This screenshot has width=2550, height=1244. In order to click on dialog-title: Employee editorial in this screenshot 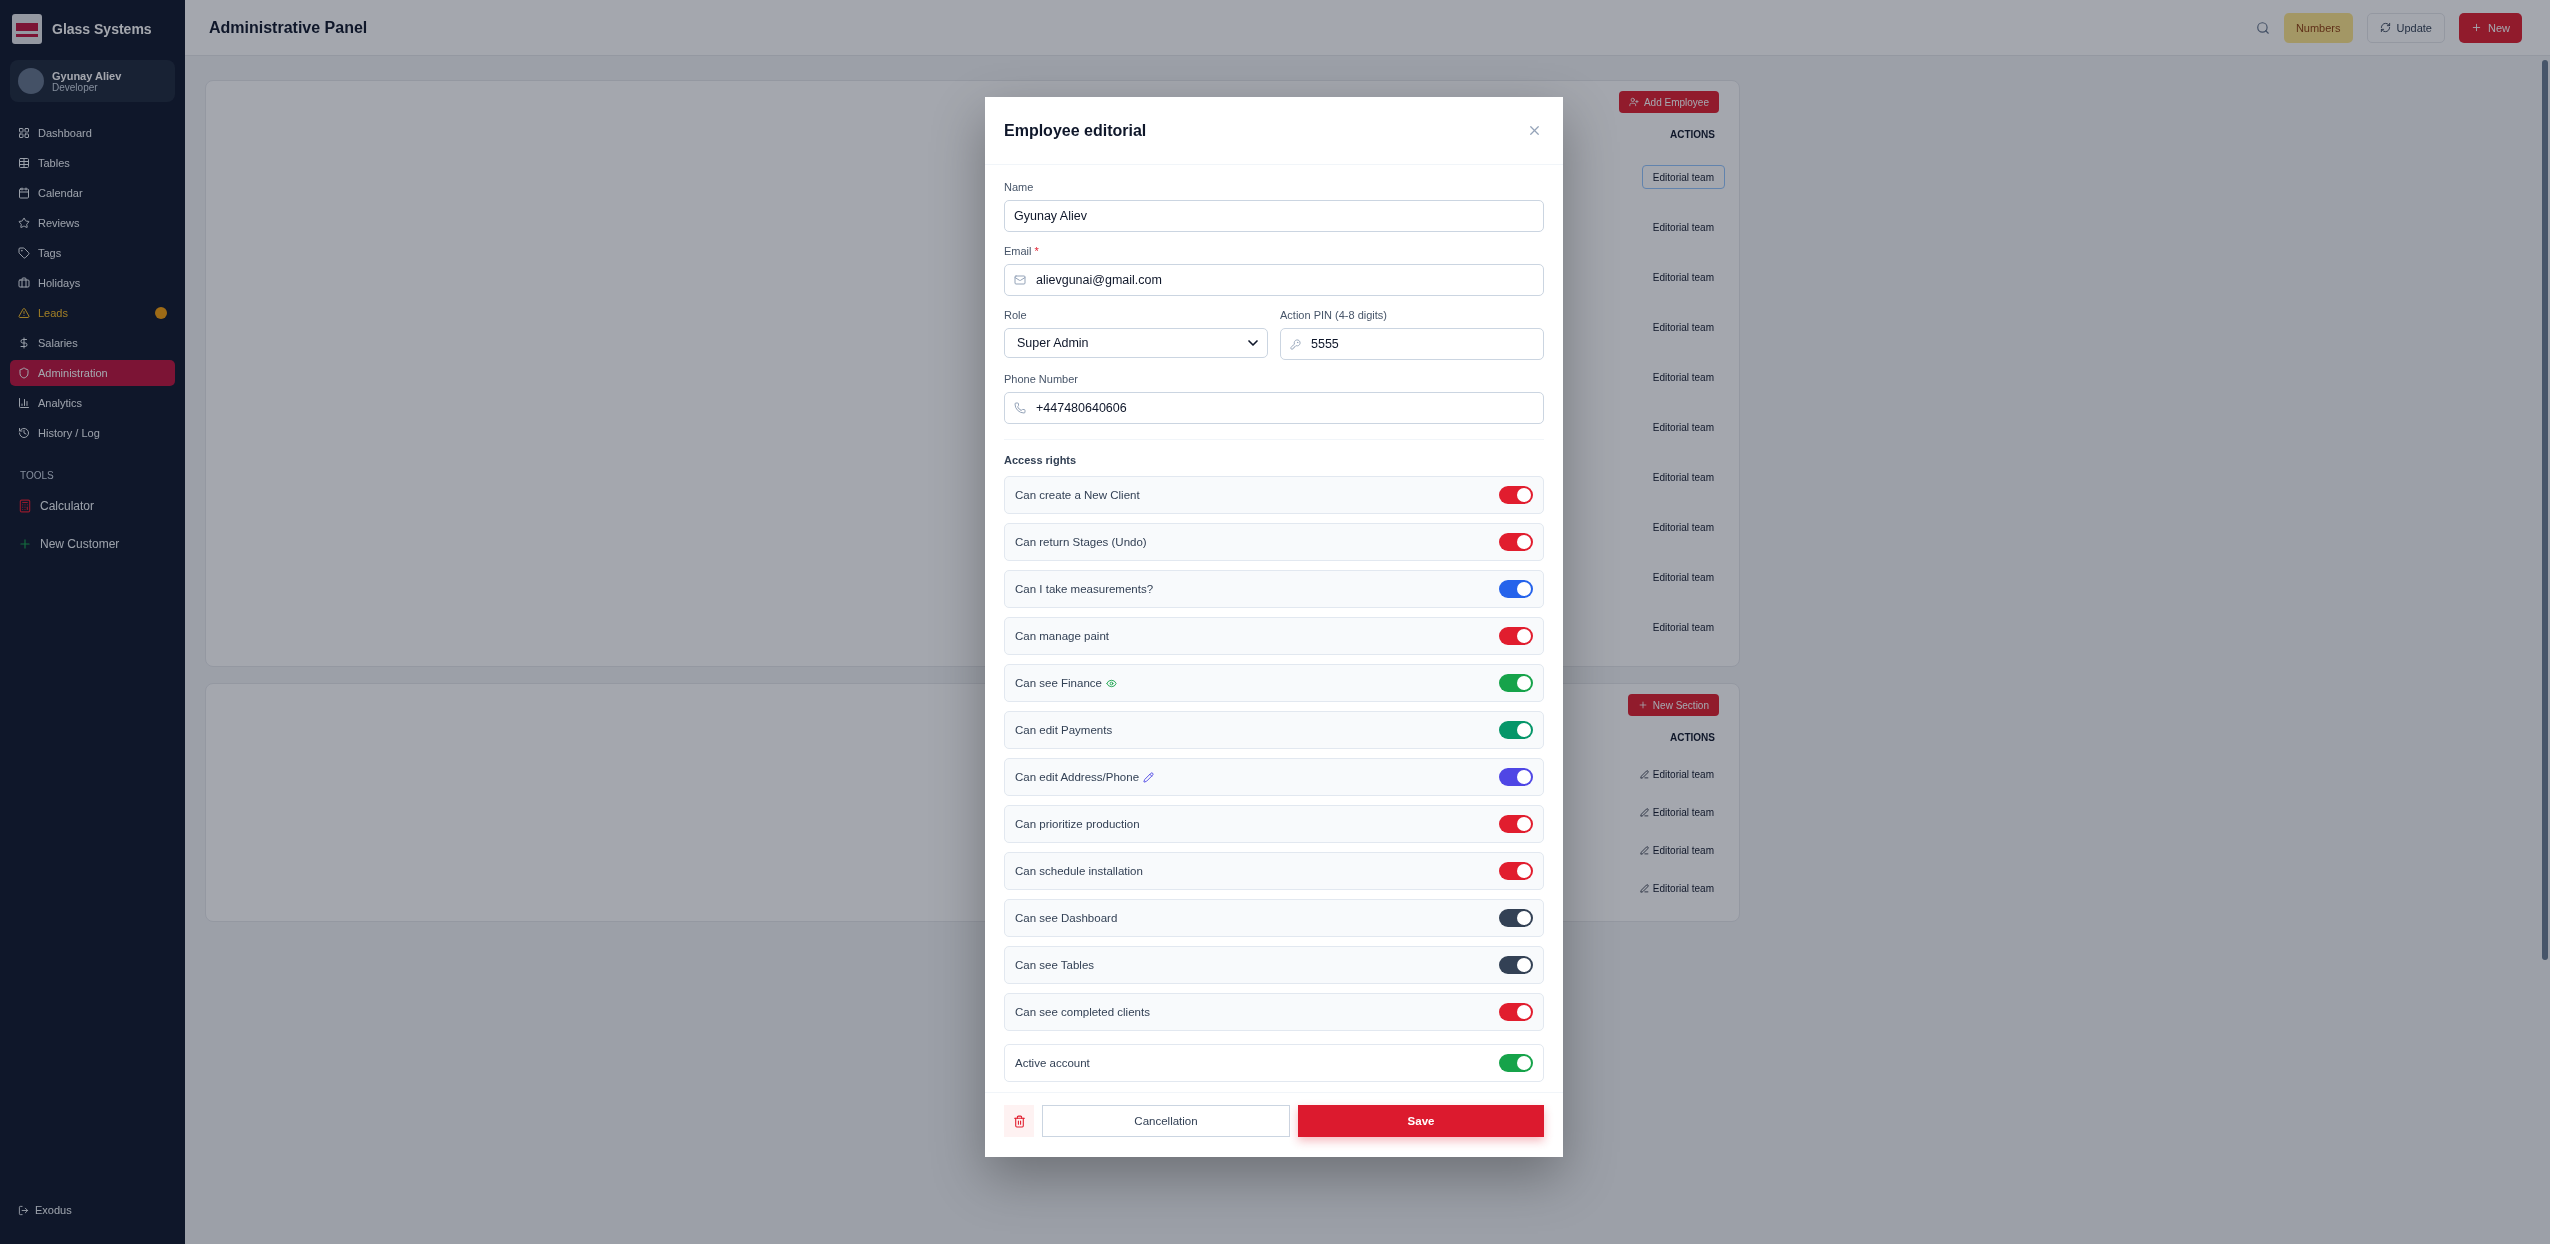, I will do `click(1075, 130)`.